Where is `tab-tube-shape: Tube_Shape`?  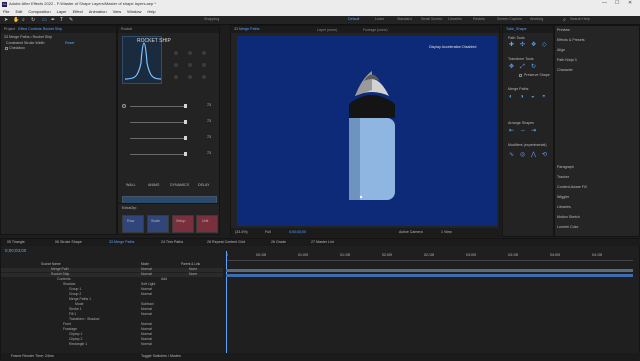
tab-tube-shape: Tube_Shape is located at coordinates (516, 29).